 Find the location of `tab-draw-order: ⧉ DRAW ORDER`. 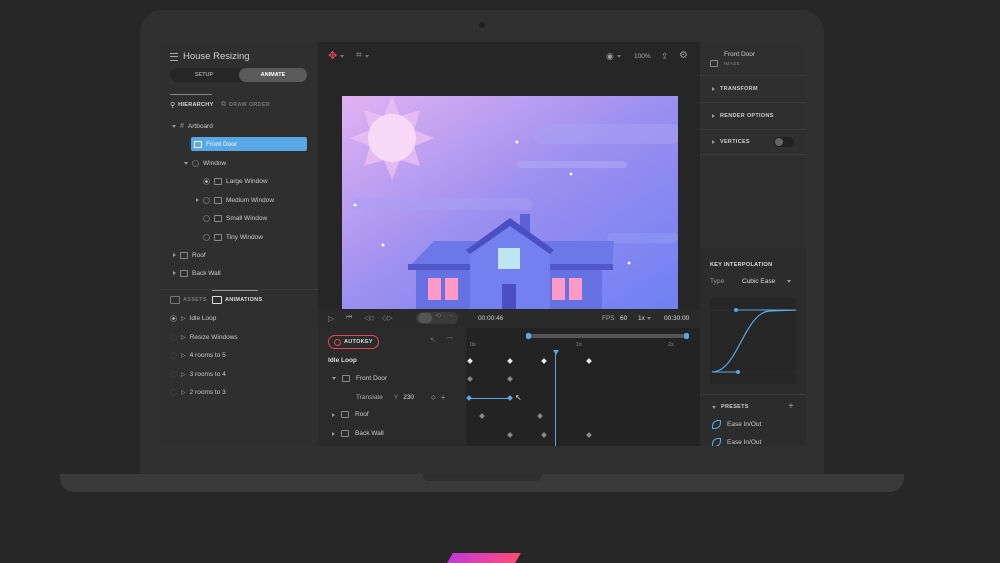

tab-draw-order: ⧉ DRAW ORDER is located at coordinates (245, 105).